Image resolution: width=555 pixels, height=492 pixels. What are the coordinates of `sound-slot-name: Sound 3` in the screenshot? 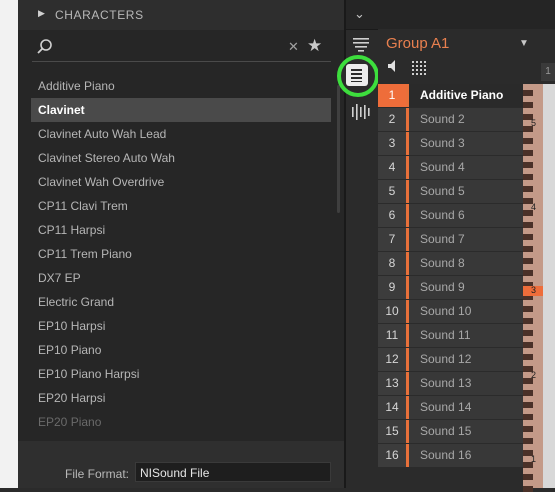 It's located at (466, 143).